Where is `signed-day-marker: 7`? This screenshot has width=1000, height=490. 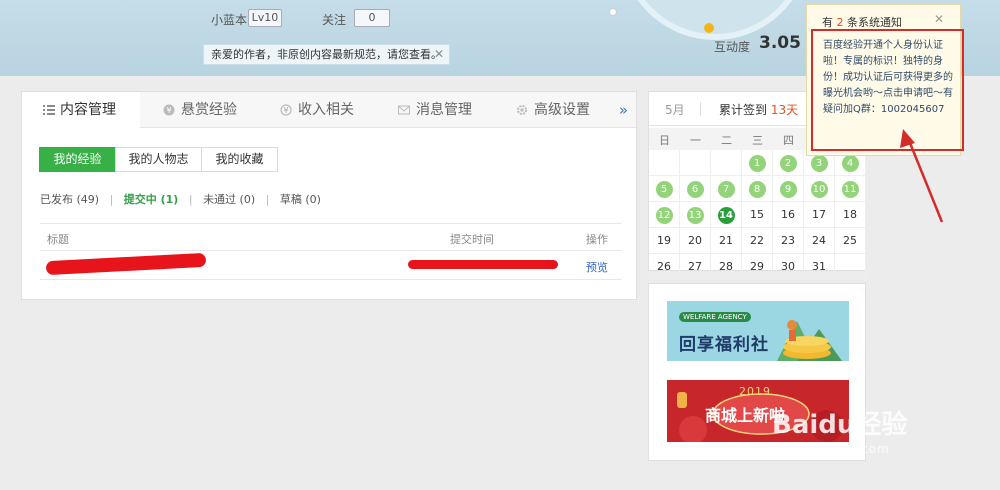
signed-day-marker: 7 is located at coordinates (726, 189).